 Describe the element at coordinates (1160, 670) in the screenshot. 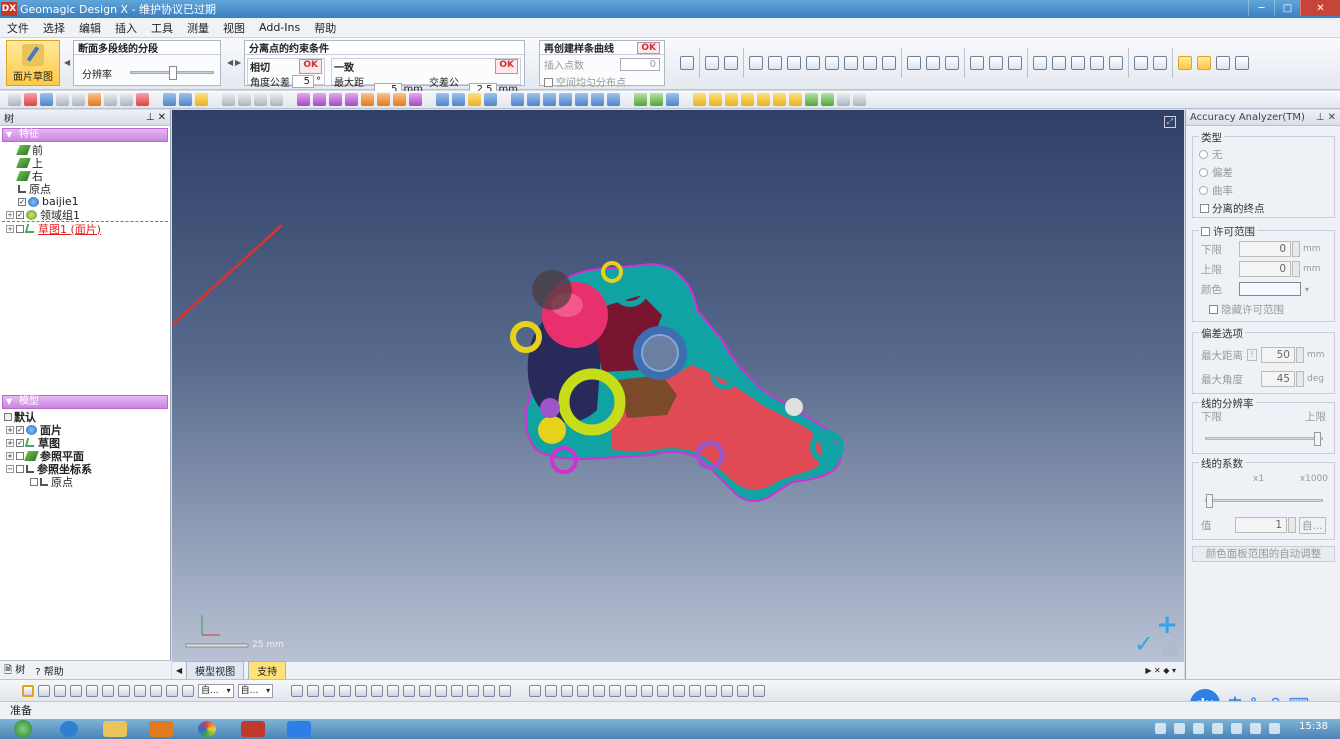

I see `tab-nav-icons: ▶ ✕ ◆ ▾` at that location.